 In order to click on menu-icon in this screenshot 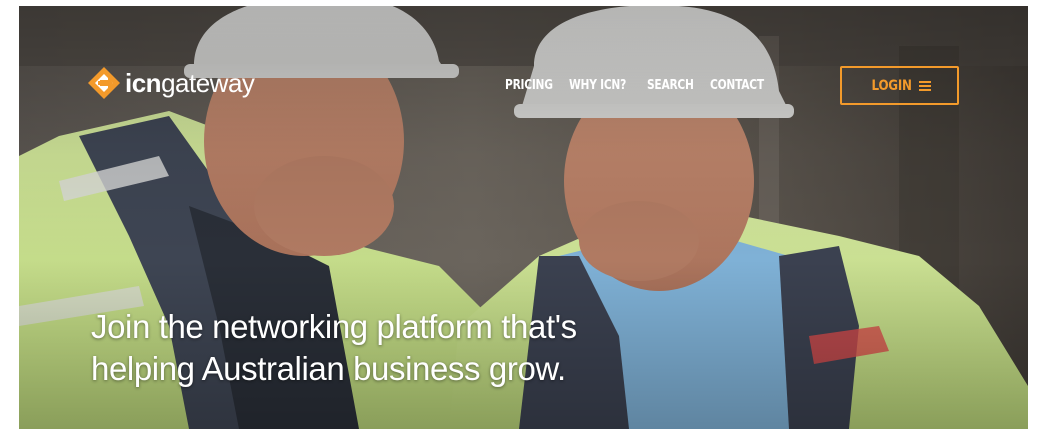, I will do `click(925, 85)`.